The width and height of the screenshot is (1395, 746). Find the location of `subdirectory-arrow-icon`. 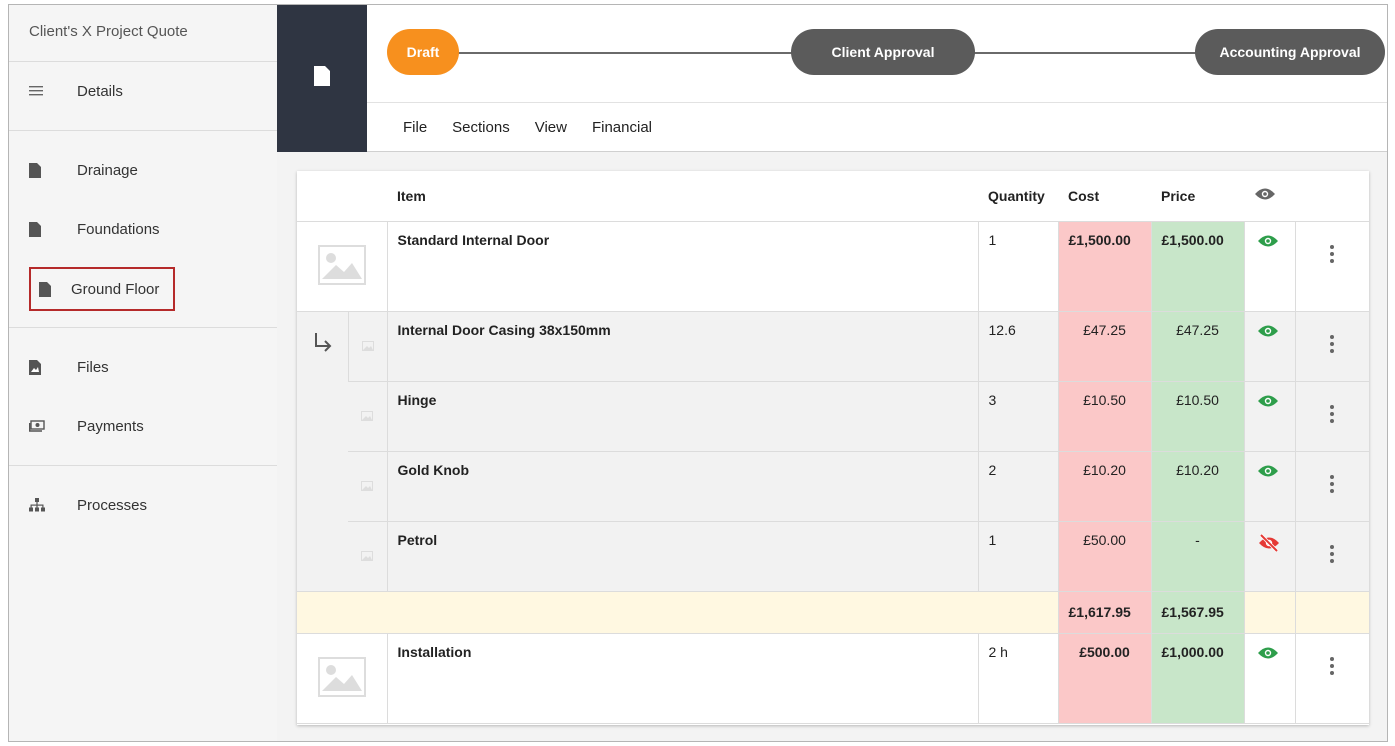

subdirectory-arrow-icon is located at coordinates (323, 343).